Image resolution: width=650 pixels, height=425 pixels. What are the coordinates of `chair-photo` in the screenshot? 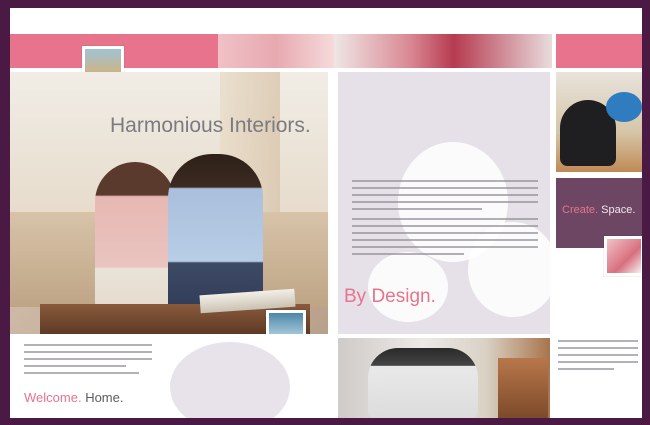 It's located at (444, 378).